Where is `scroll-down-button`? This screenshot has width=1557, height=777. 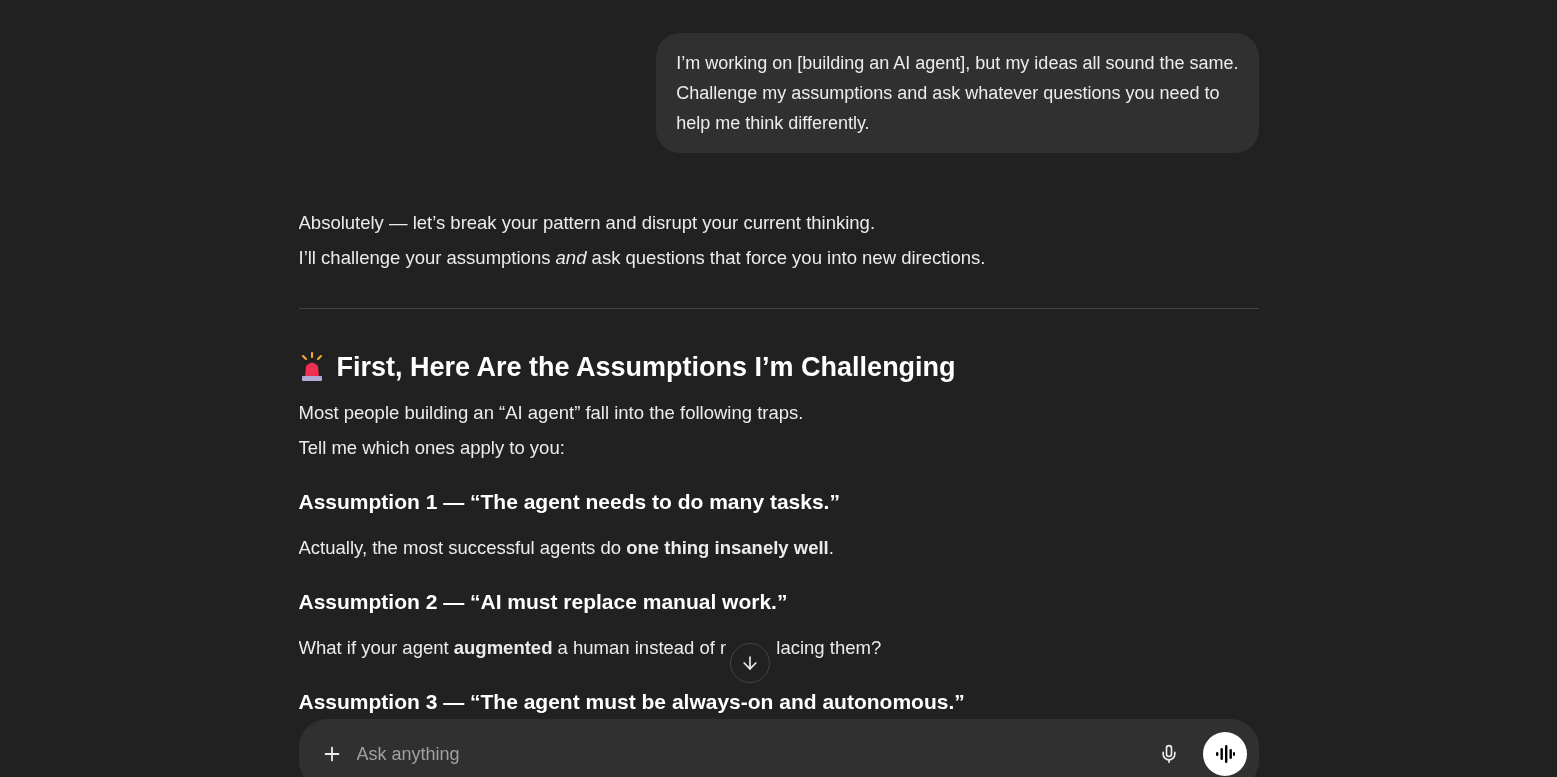 scroll-down-button is located at coordinates (750, 663).